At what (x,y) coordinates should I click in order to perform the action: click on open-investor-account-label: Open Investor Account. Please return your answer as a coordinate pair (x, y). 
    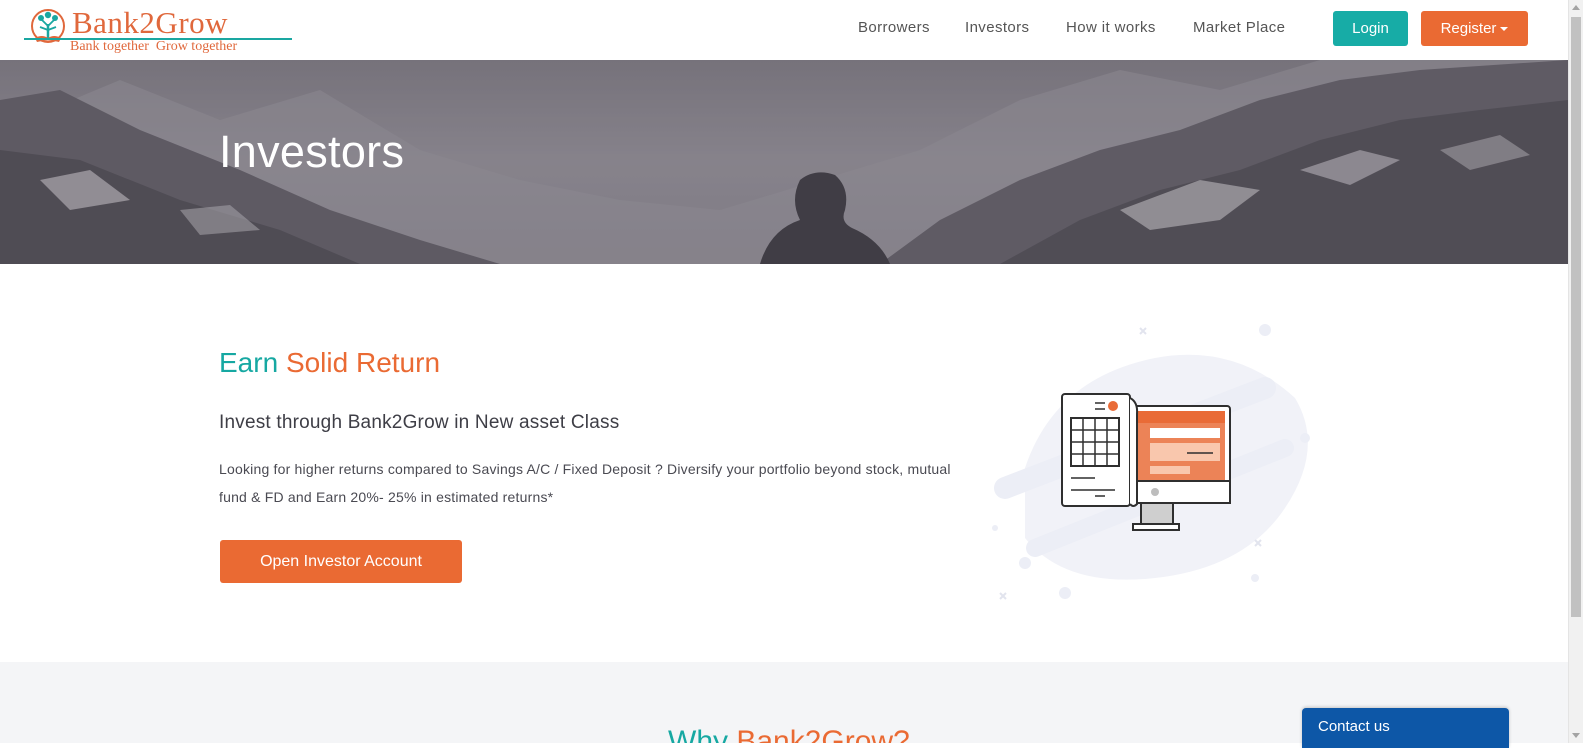
    Looking at the image, I should click on (341, 561).